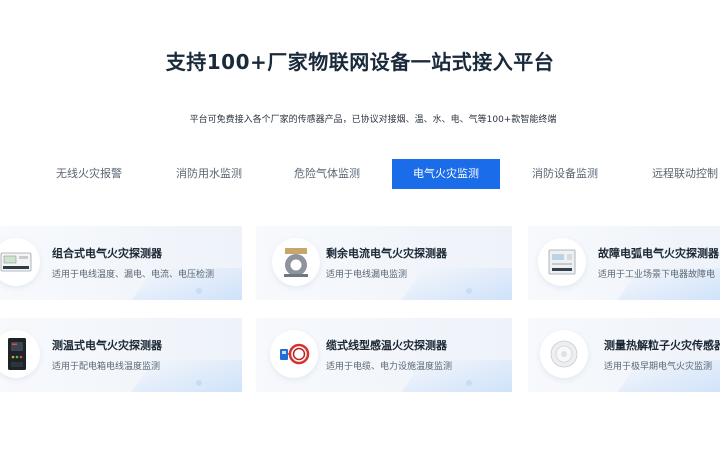 This screenshot has width=720, height=450. What do you see at coordinates (564, 354) in the screenshot?
I see `pyrolysis-particle-sensor-icon` at bounding box center [564, 354].